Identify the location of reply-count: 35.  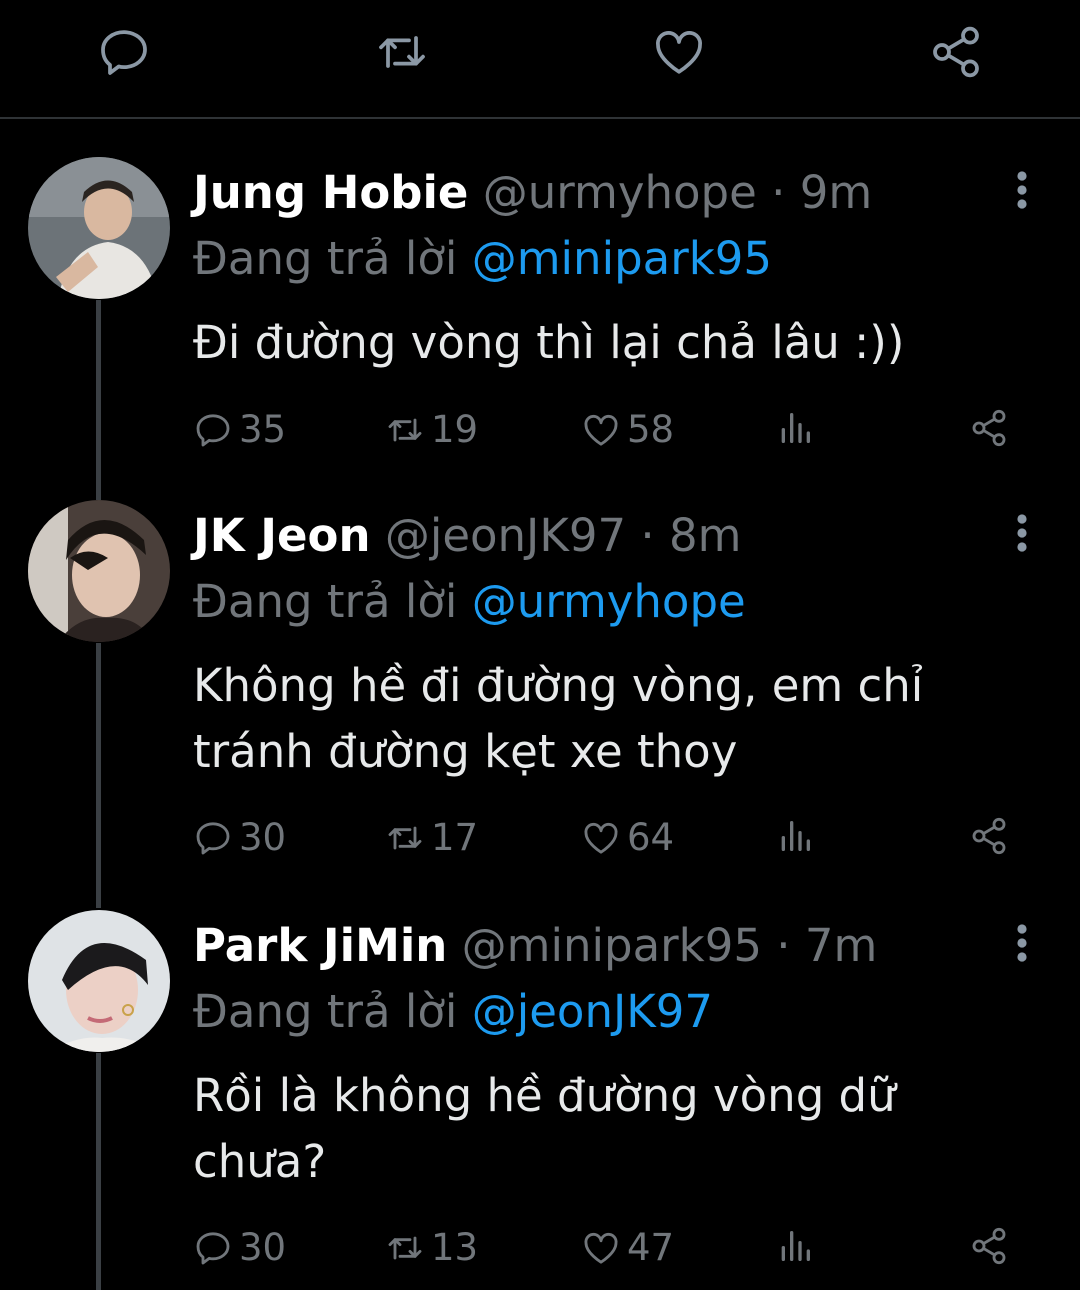
(263, 429).